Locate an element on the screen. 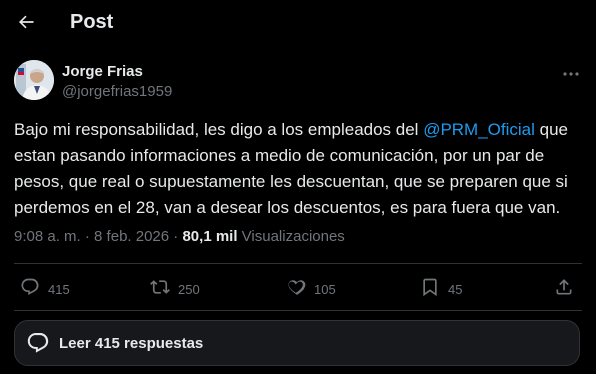 This screenshot has width=596, height=374. more-options-button is located at coordinates (571, 73).